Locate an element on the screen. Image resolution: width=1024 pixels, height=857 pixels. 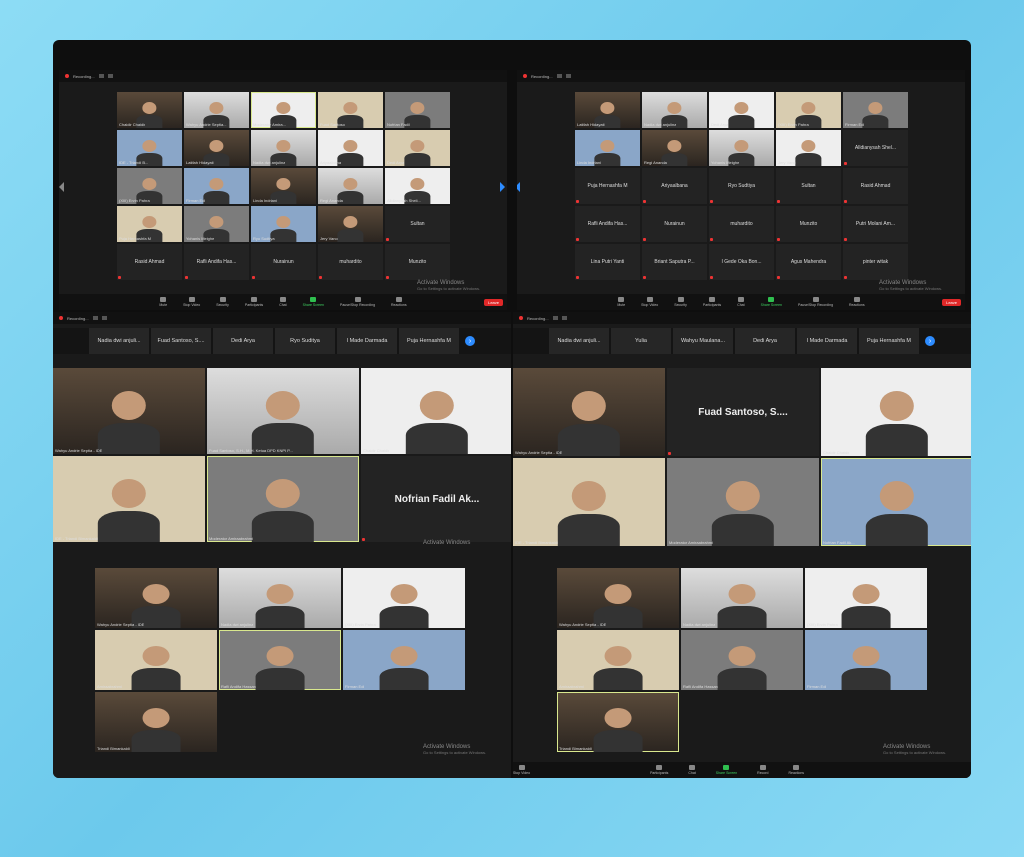
filmstrip-tile: Puja Hernashfa M is located at coordinates (429, 341).